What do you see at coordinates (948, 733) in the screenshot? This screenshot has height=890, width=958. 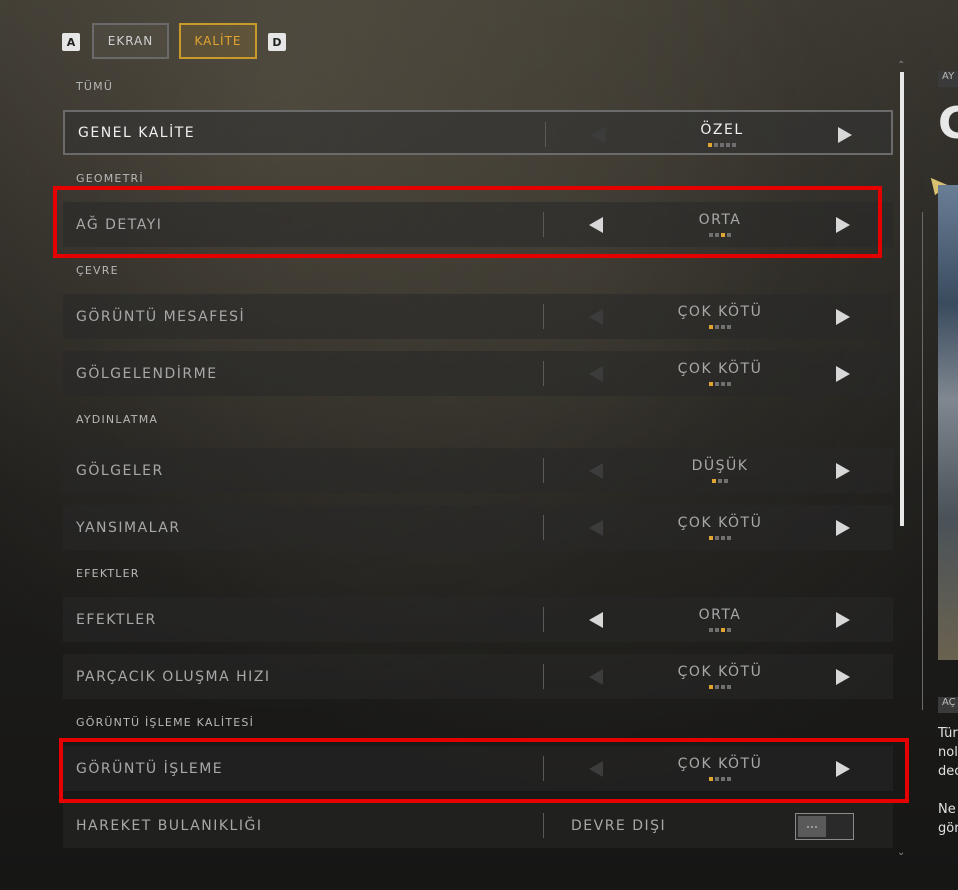 I see `description-line: Tür` at bounding box center [948, 733].